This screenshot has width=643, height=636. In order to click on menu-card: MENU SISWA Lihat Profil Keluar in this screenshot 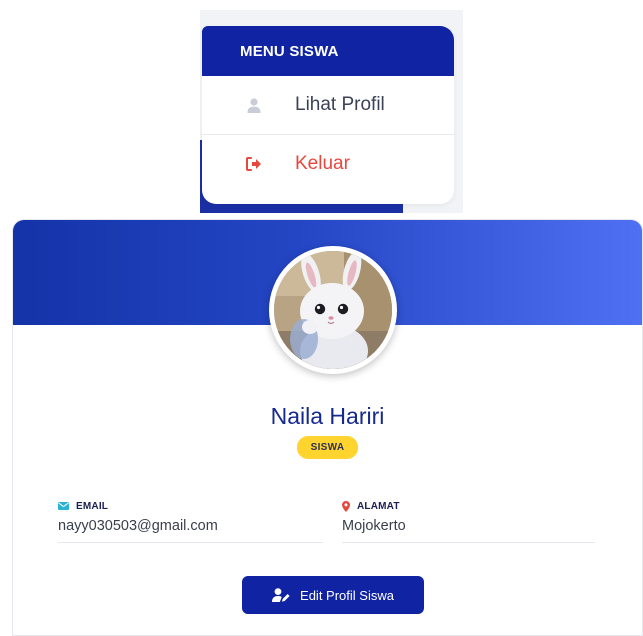, I will do `click(328, 115)`.